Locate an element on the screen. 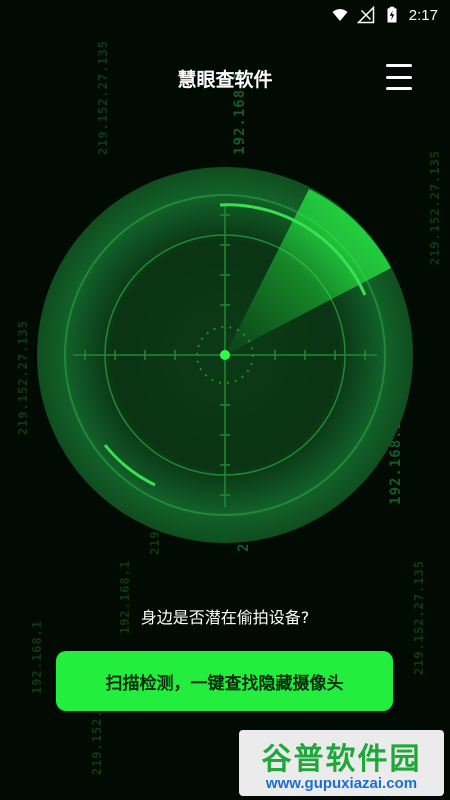  menu-icon is located at coordinates (399, 77).